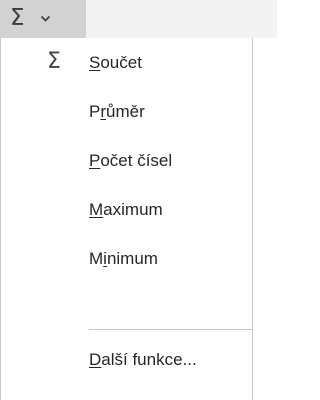 This screenshot has height=400, width=320. What do you see at coordinates (95, 160) in the screenshot?
I see `access-key: P` at bounding box center [95, 160].